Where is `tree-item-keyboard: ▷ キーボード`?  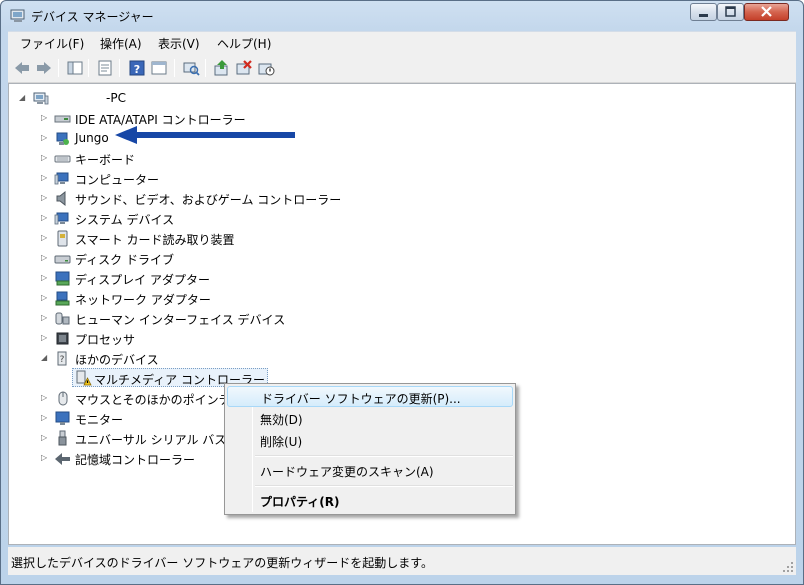 tree-item-keyboard: ▷ キーボード is located at coordinates (139, 158).